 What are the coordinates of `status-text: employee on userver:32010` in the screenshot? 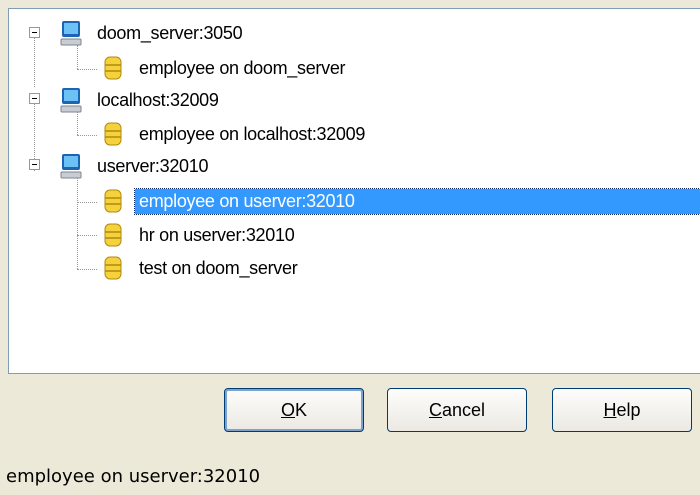 It's located at (133, 476).